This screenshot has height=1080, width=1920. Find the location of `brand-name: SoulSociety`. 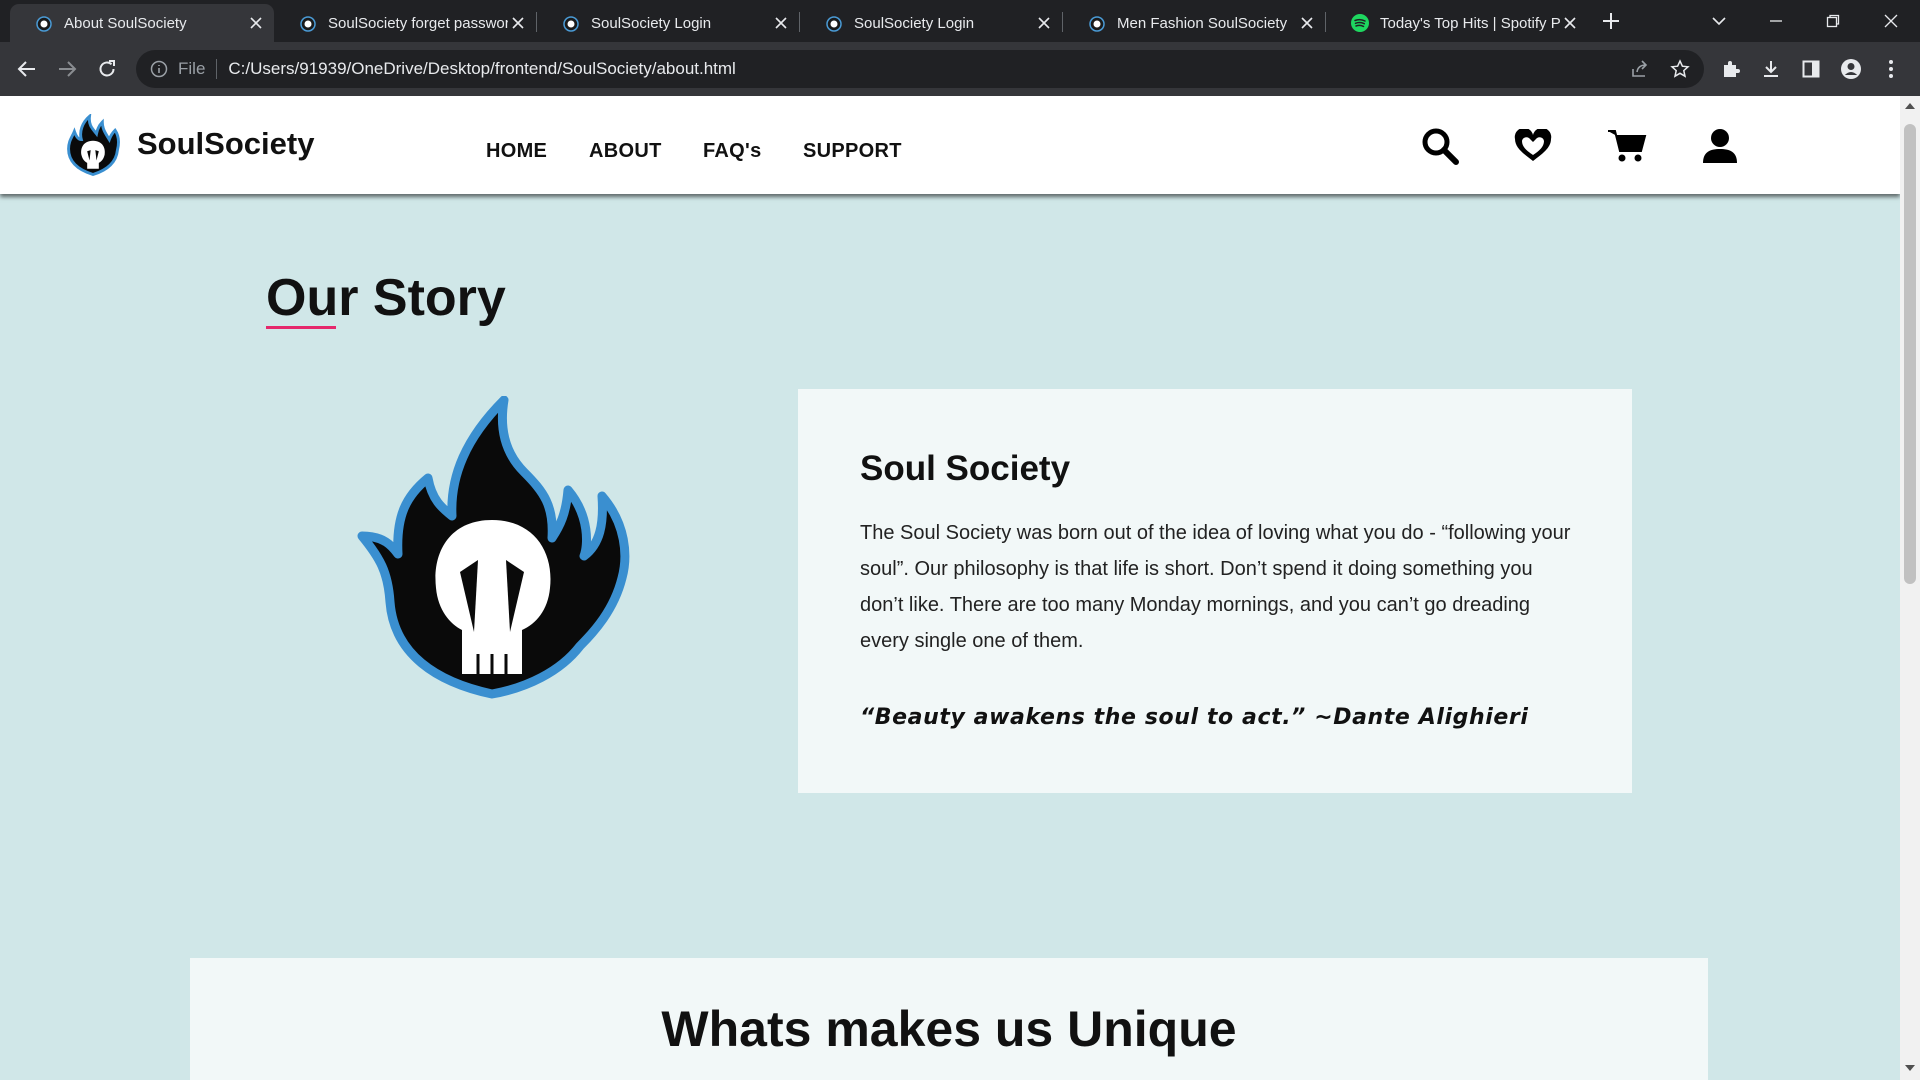

brand-name: SoulSociety is located at coordinates (225, 144).